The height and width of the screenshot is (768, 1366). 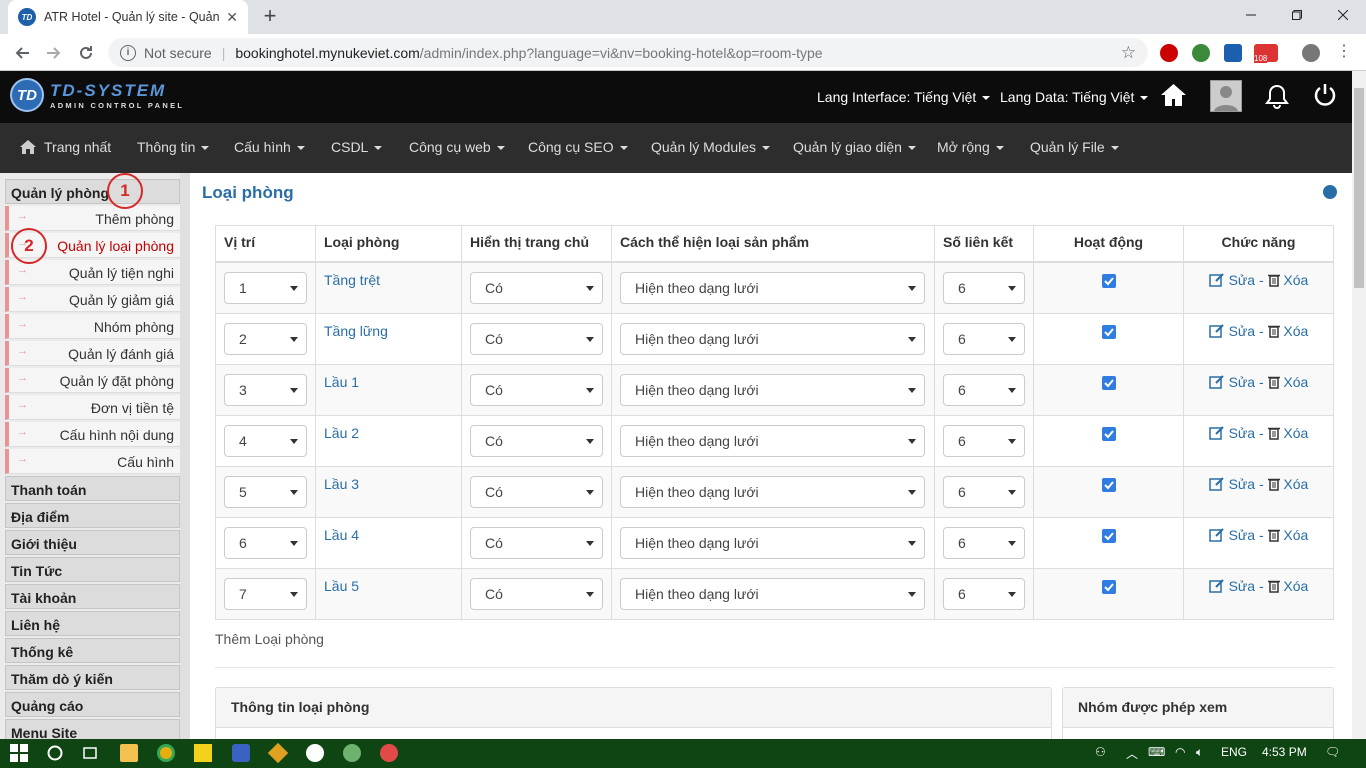 What do you see at coordinates (1330, 192) in the screenshot?
I see `globe-icon` at bounding box center [1330, 192].